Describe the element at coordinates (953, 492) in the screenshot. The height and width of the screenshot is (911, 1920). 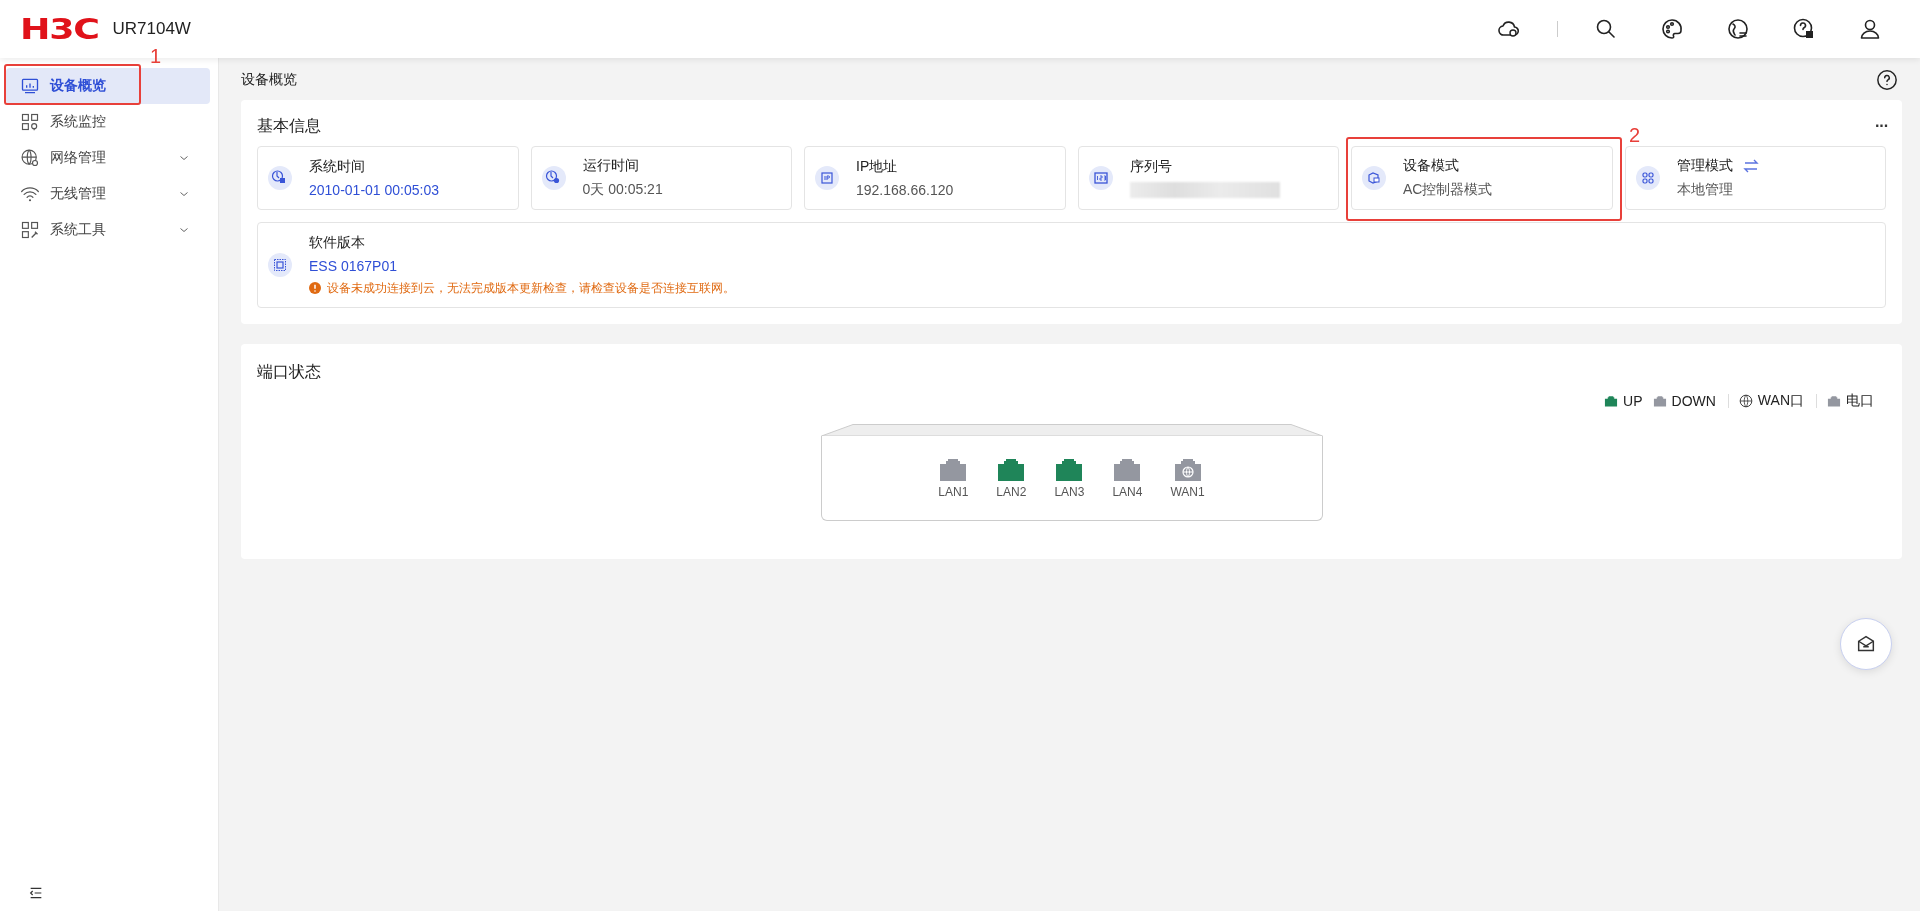
I see `port-label: LAN1` at that location.